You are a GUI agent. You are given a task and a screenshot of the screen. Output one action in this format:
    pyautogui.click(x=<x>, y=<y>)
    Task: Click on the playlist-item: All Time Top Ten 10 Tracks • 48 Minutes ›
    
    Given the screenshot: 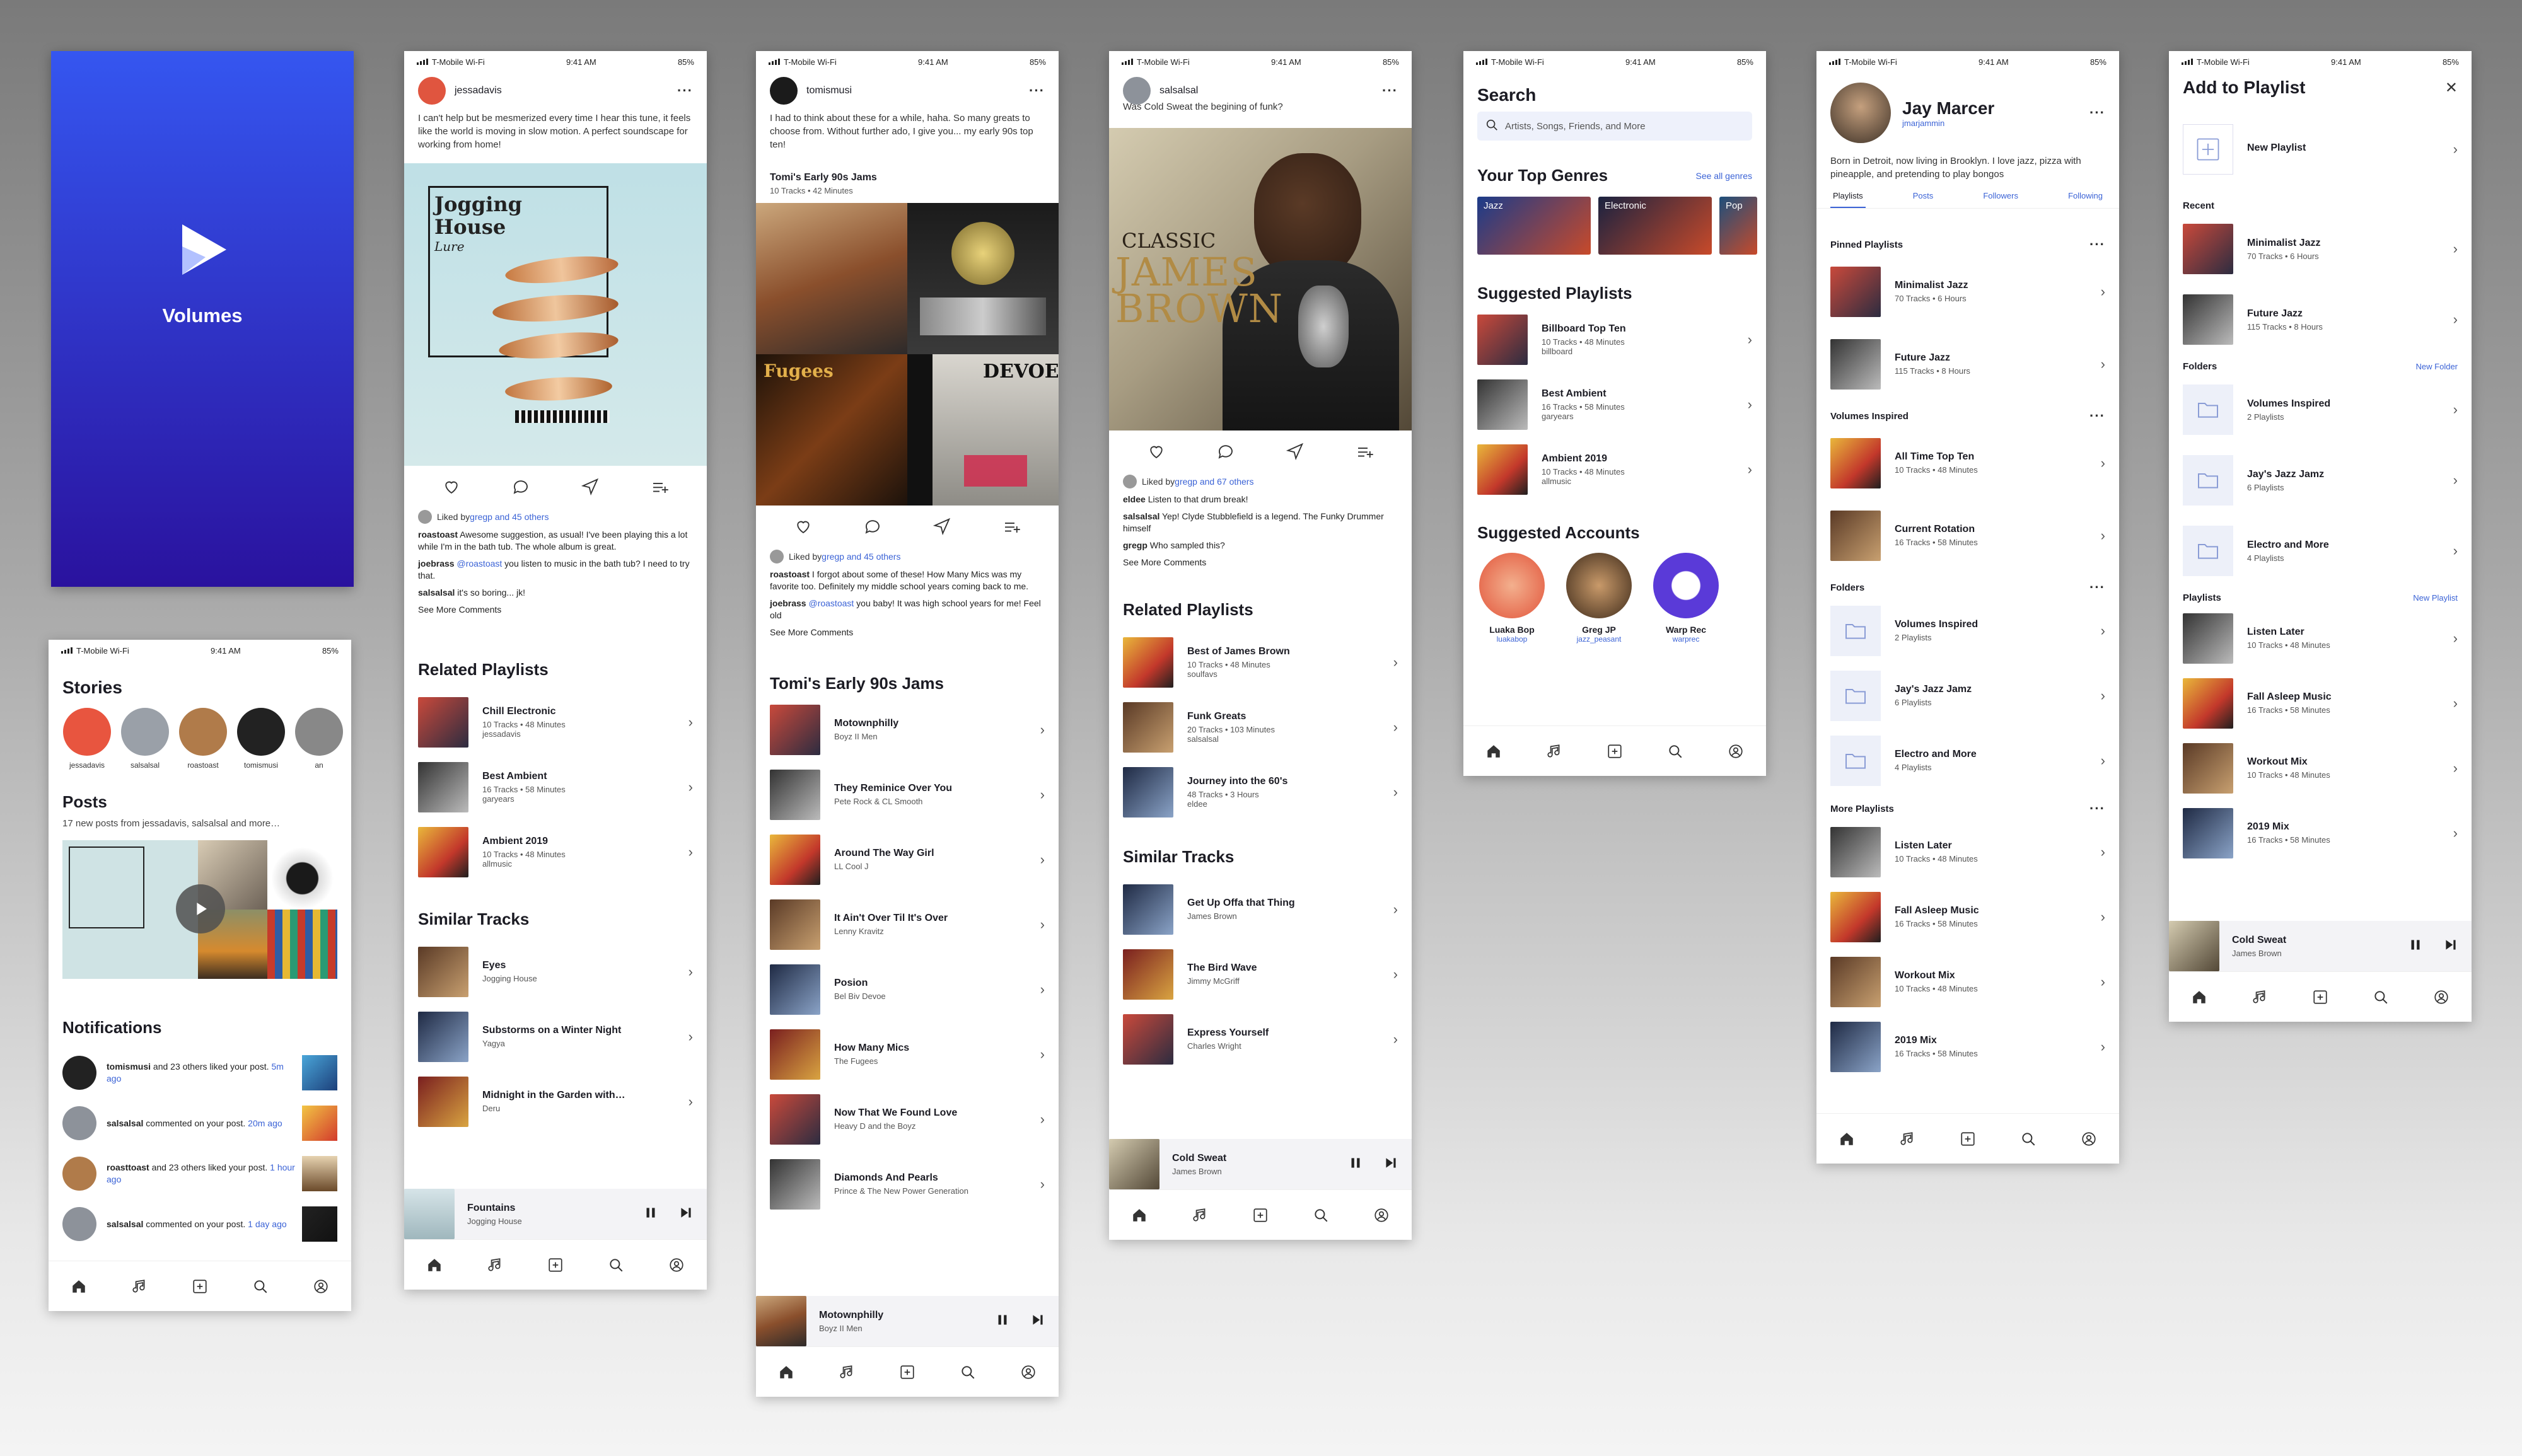 What is the action you would take?
    pyautogui.click(x=1967, y=463)
    